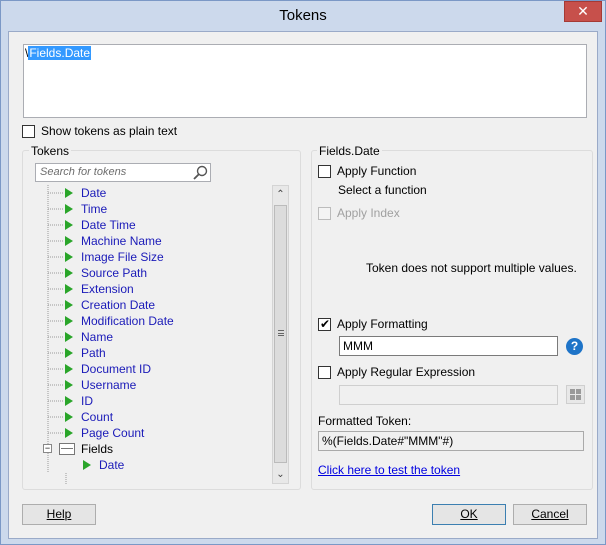 Image resolution: width=606 pixels, height=545 pixels. I want to click on apply-index-checkbox, so click(324, 213).